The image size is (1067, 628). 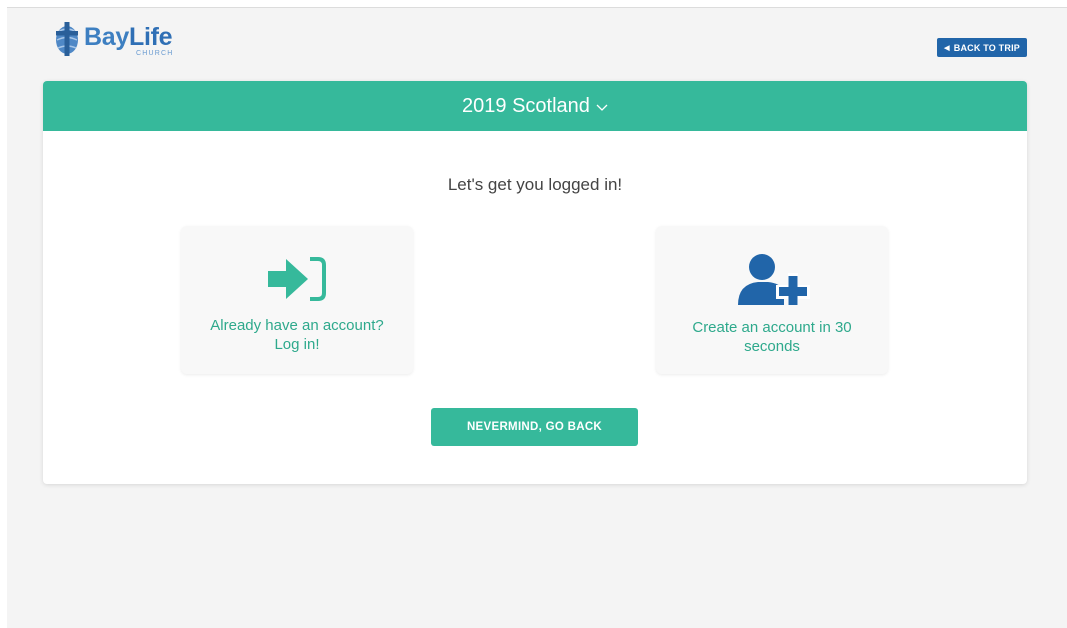 I want to click on cross-globe-icon, so click(x=67, y=39).